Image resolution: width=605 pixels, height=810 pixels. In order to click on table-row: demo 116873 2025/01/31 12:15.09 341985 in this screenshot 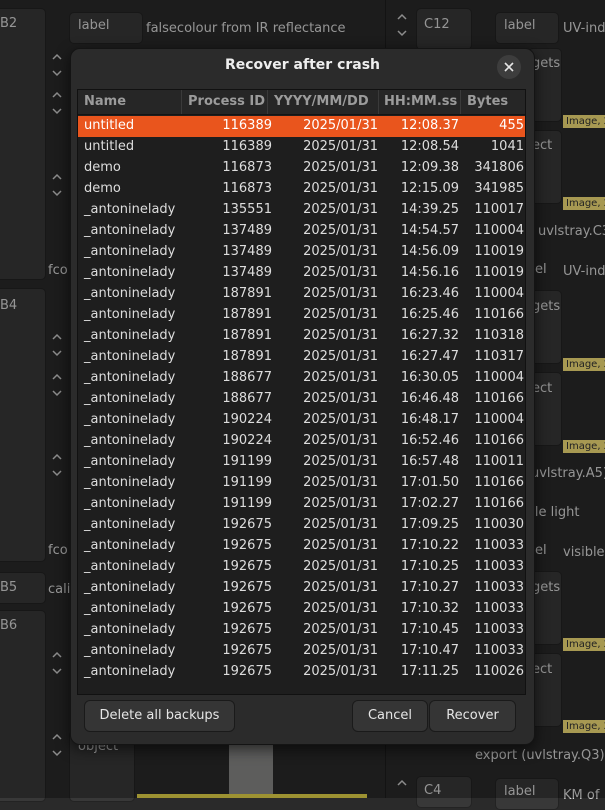, I will do `click(301, 189)`.